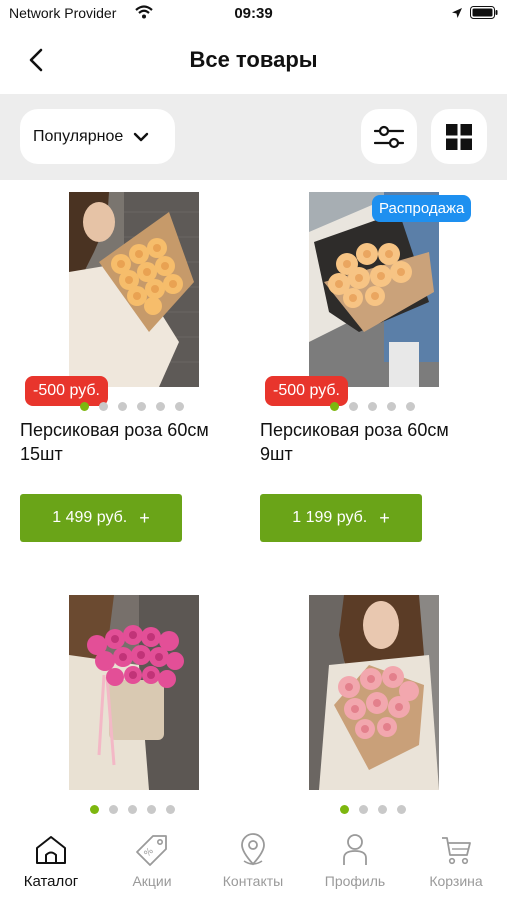  Describe the element at coordinates (253, 850) in the screenshot. I see `map-pin-icon` at that location.